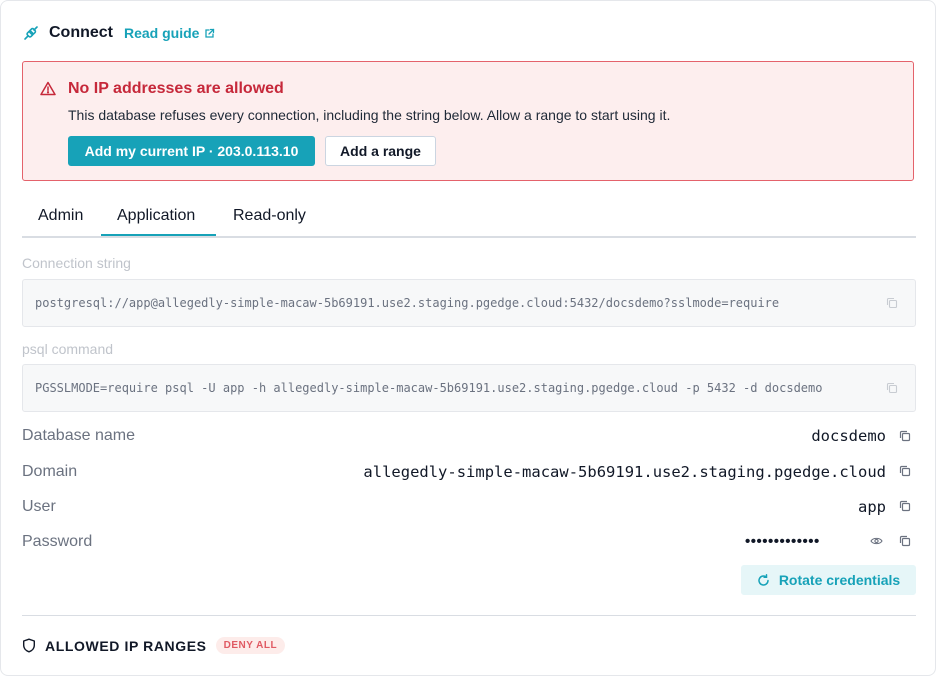 This screenshot has width=936, height=676. Describe the element at coordinates (126, 645) in the screenshot. I see `allowed-ranges-title: ALLOWED IP RANGES` at that location.